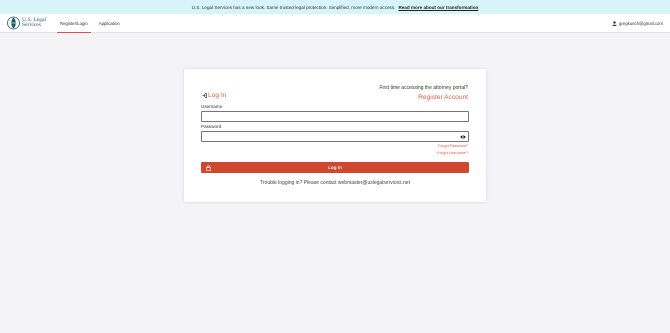 The height and width of the screenshot is (333, 670). I want to click on password-label: Password, so click(211, 126).